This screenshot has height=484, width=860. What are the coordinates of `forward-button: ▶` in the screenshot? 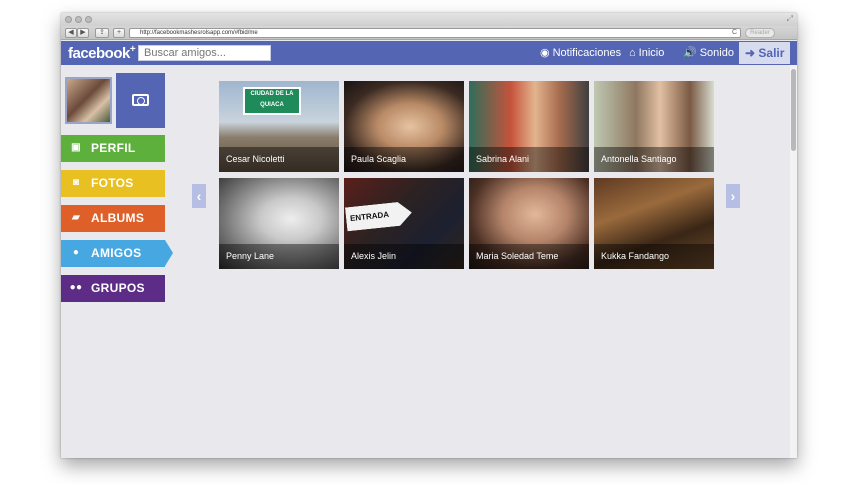 It's located at (83, 33).